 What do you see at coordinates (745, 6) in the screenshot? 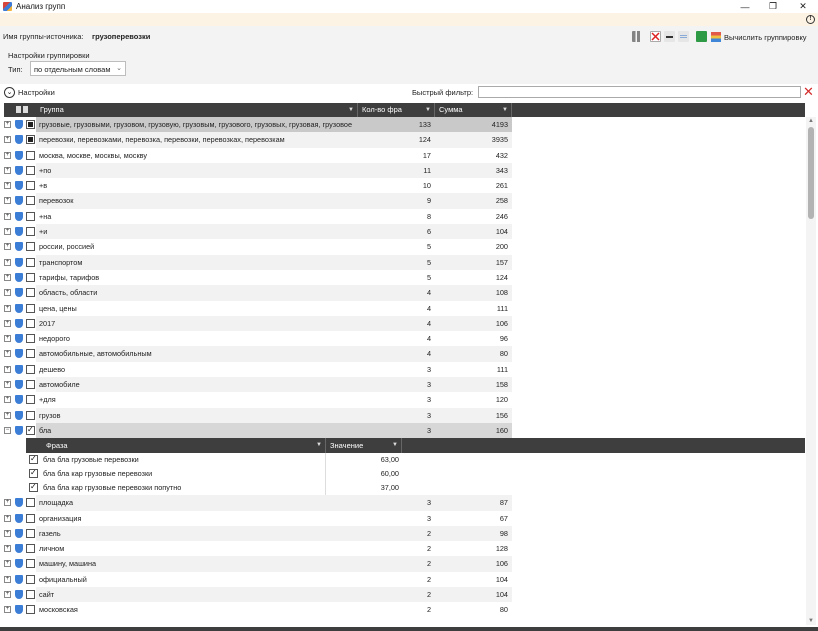
I see `minimize-button: —` at bounding box center [745, 6].